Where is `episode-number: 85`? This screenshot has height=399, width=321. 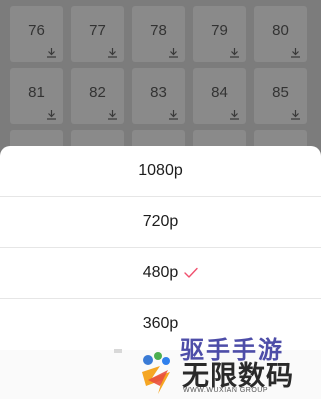
episode-number: 85 is located at coordinates (280, 92).